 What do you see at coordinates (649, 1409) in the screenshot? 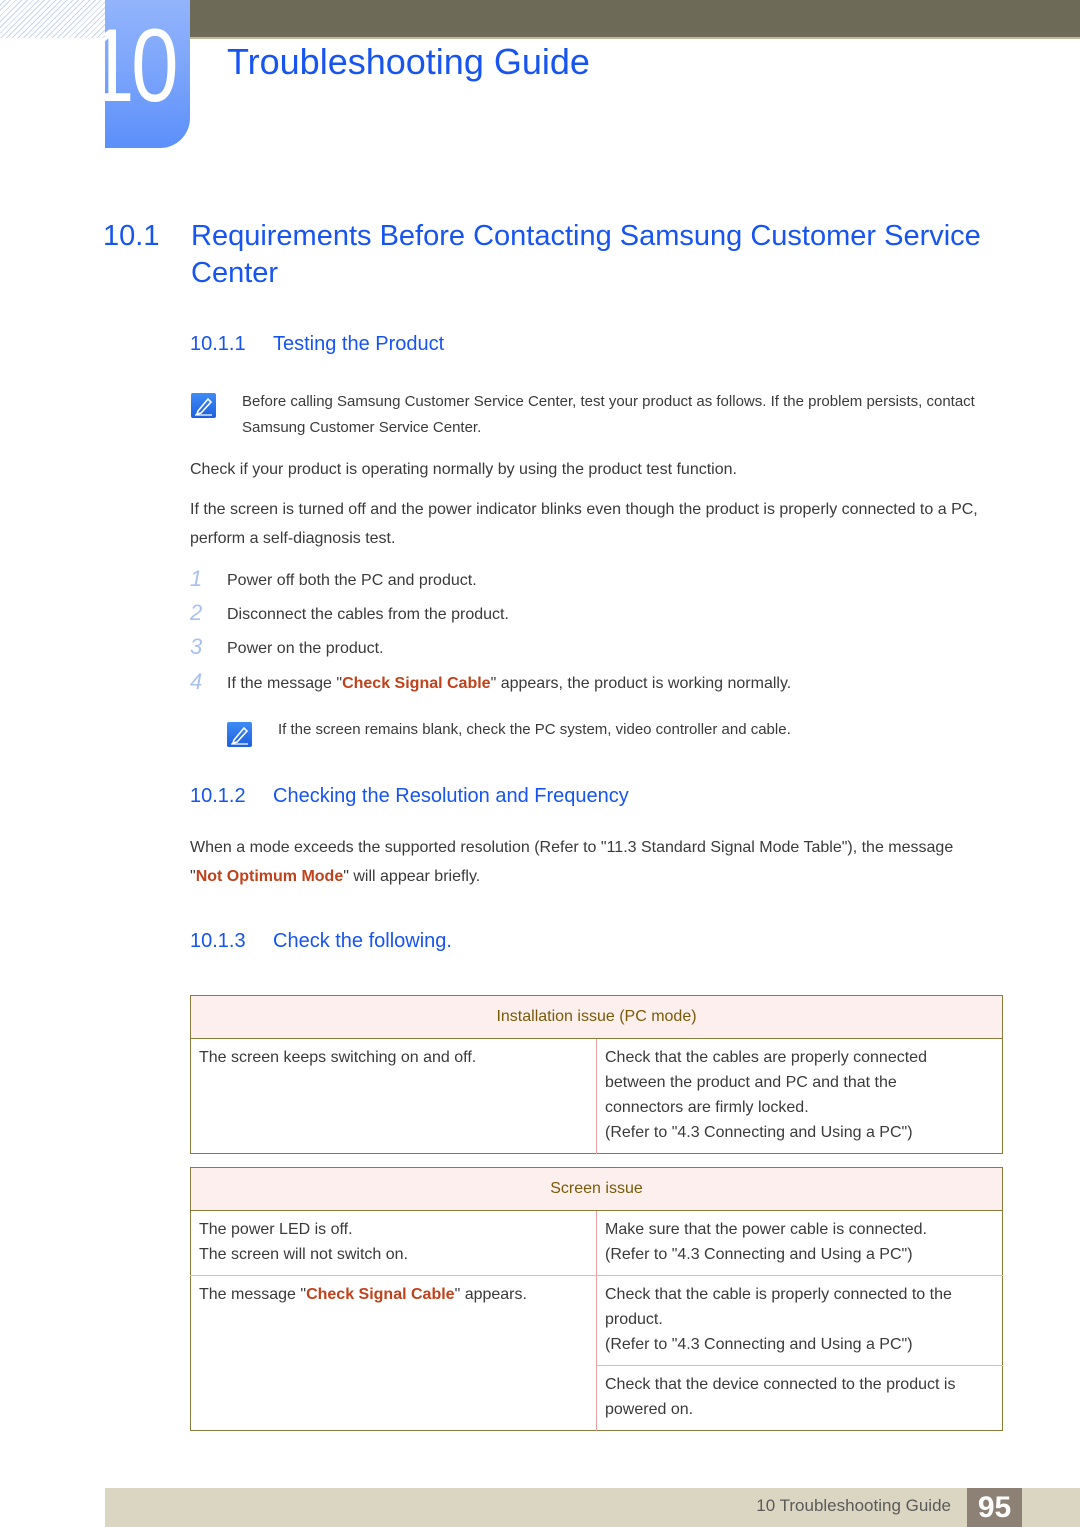
I see `solution-line: powered on.` at bounding box center [649, 1409].